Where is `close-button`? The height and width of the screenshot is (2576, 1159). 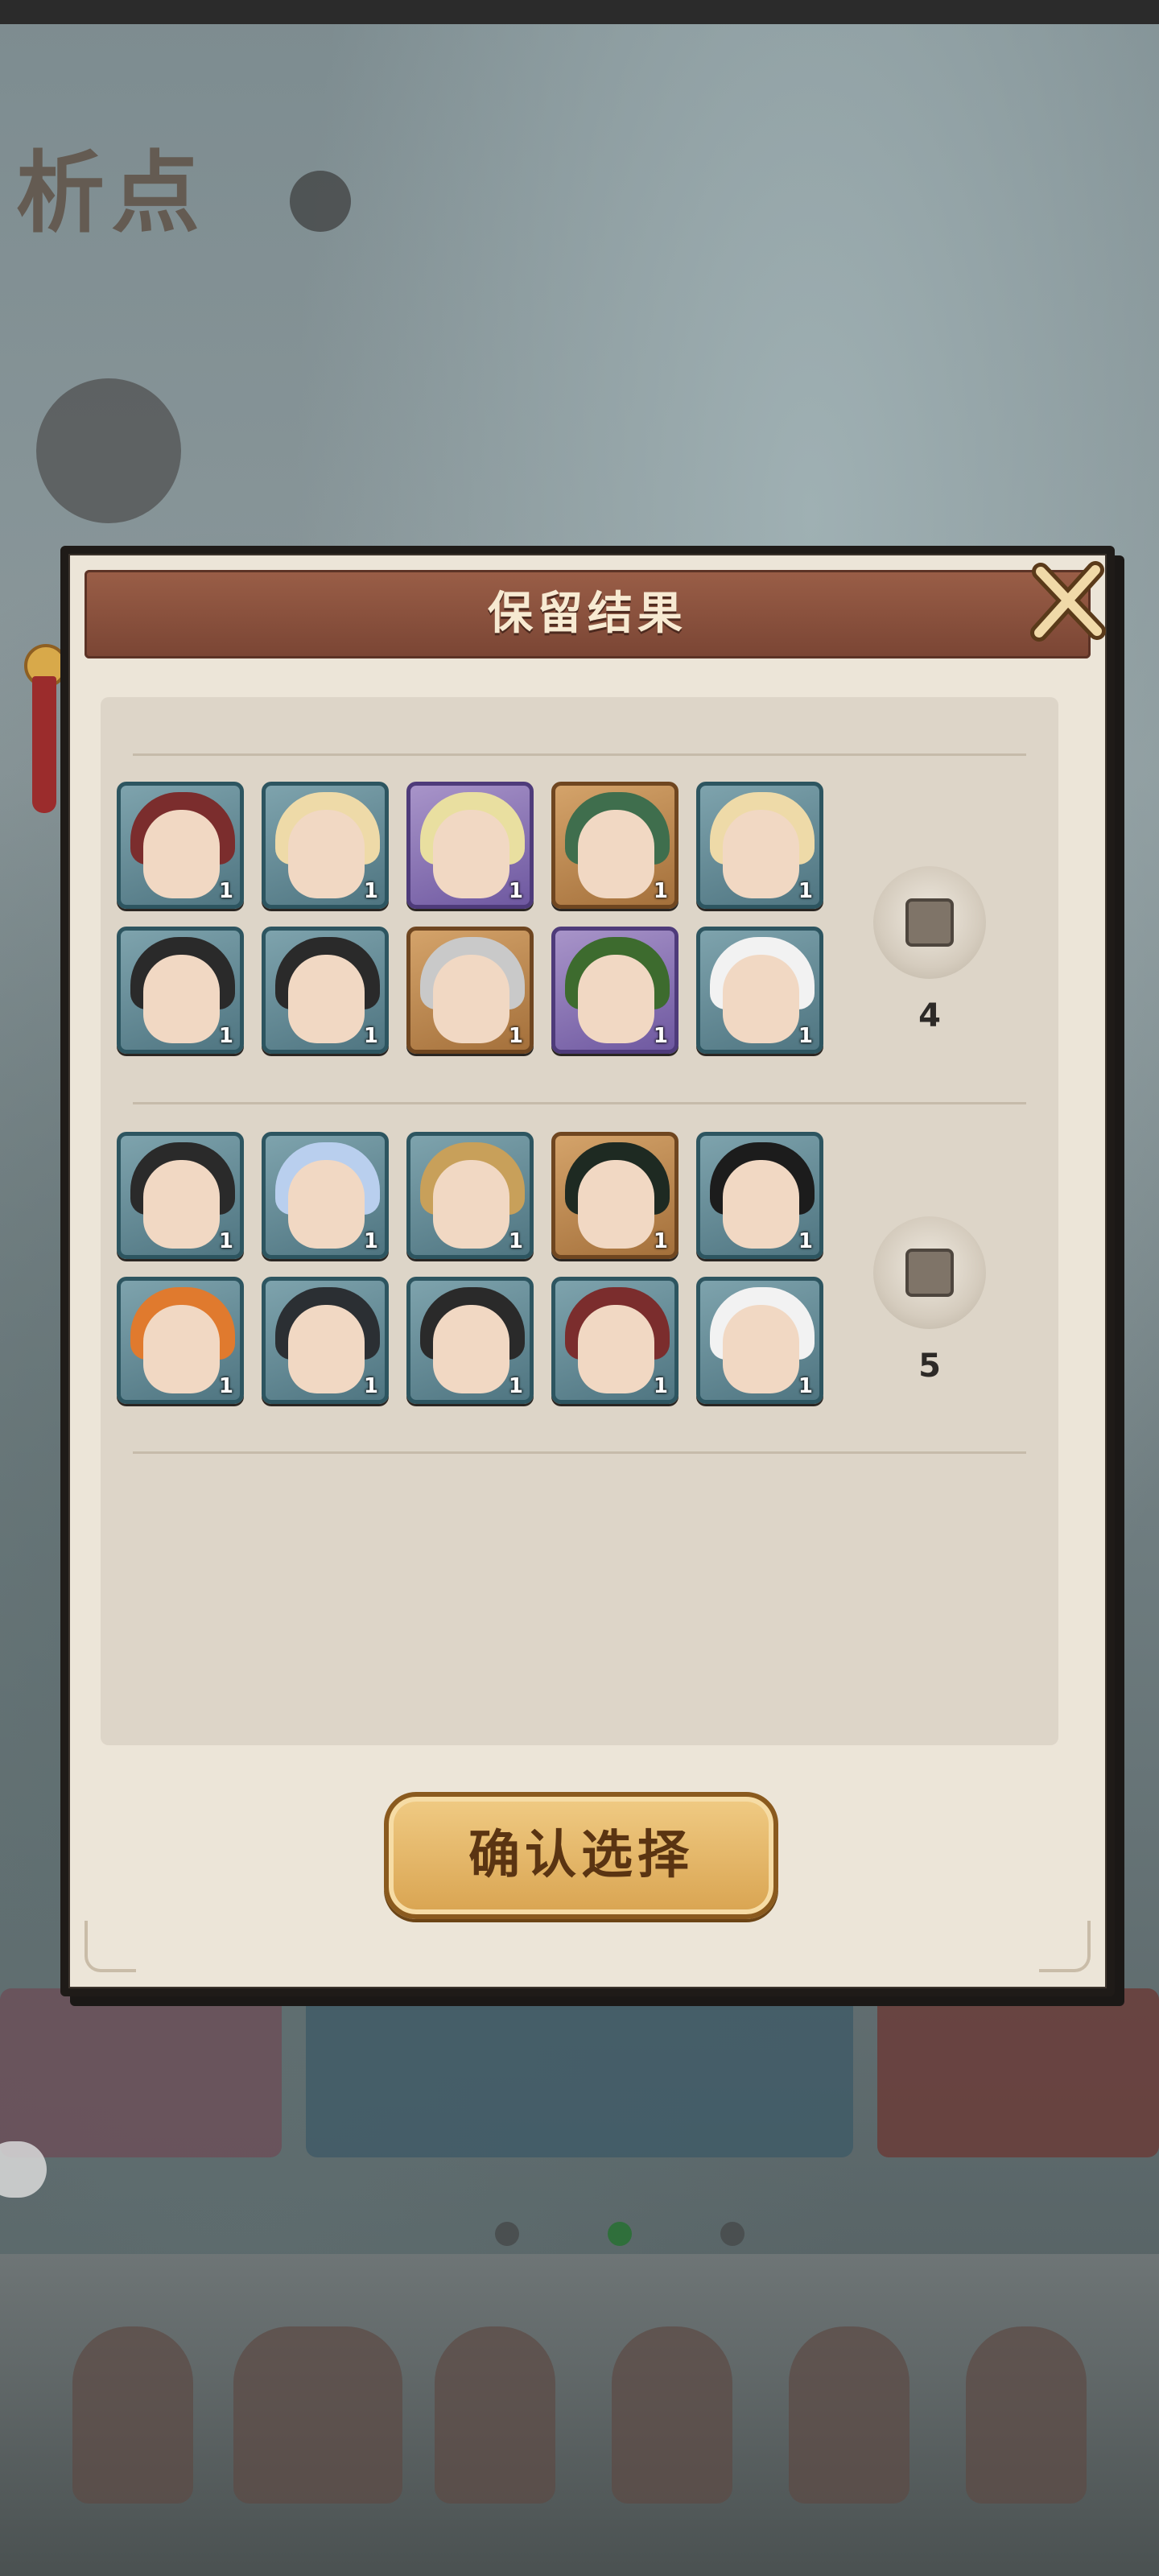 close-button is located at coordinates (1066, 602).